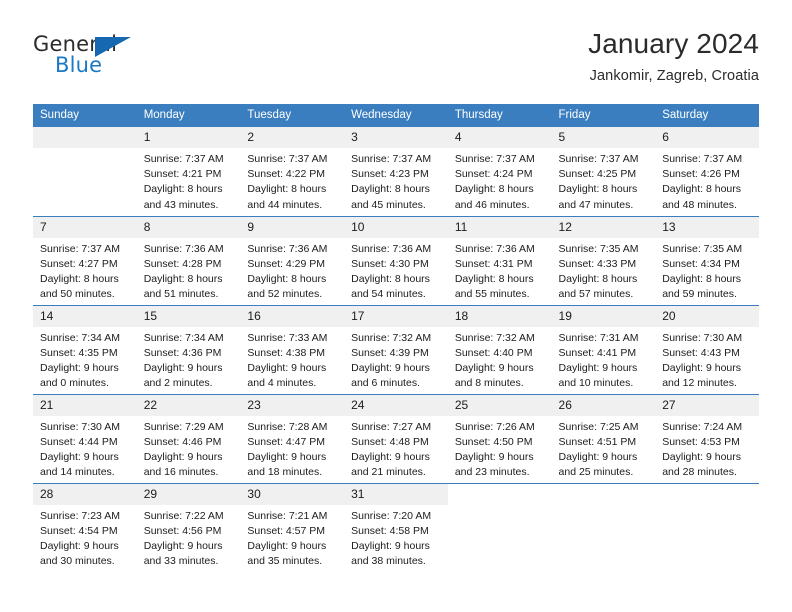 The height and width of the screenshot is (612, 792). Describe the element at coordinates (604, 494) in the screenshot. I see `day-number` at that location.